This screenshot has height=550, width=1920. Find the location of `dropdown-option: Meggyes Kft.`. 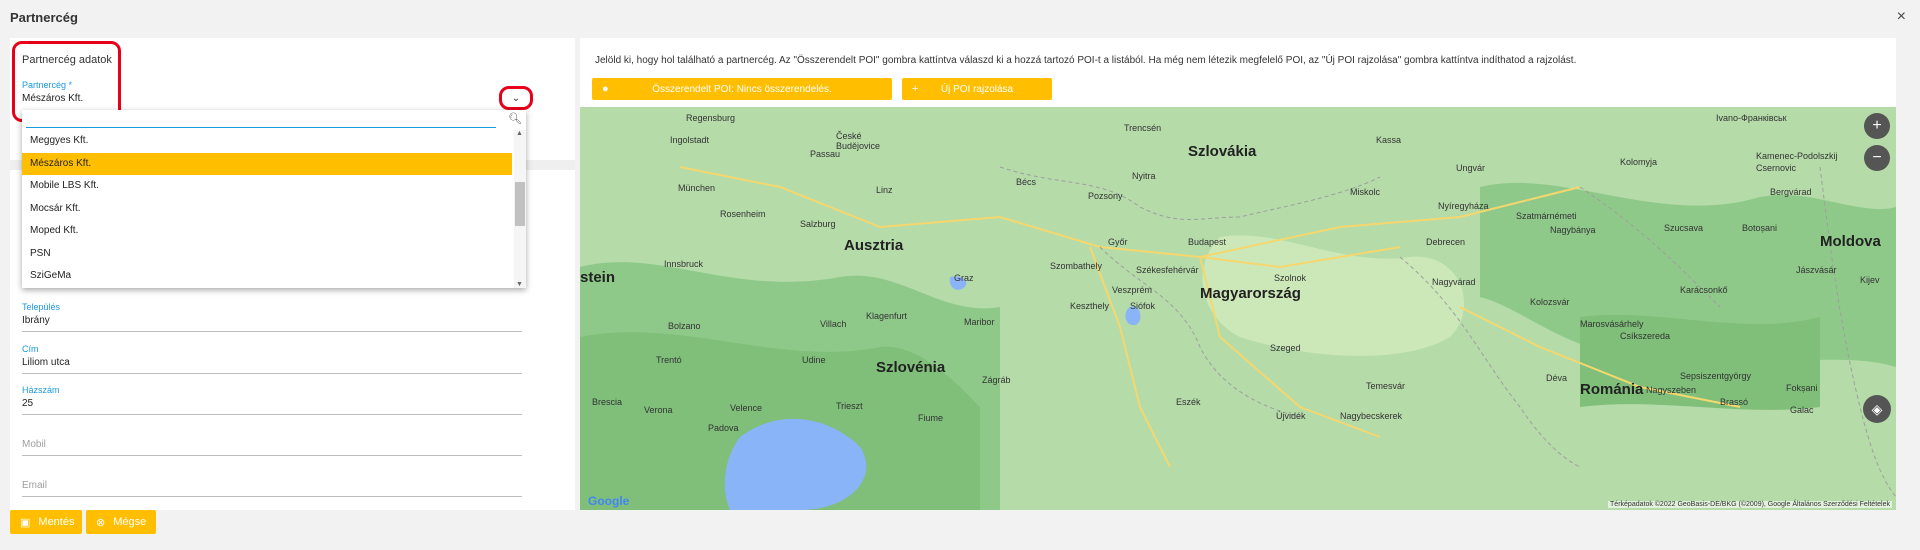

dropdown-option: Meggyes Kft. is located at coordinates (267, 141).